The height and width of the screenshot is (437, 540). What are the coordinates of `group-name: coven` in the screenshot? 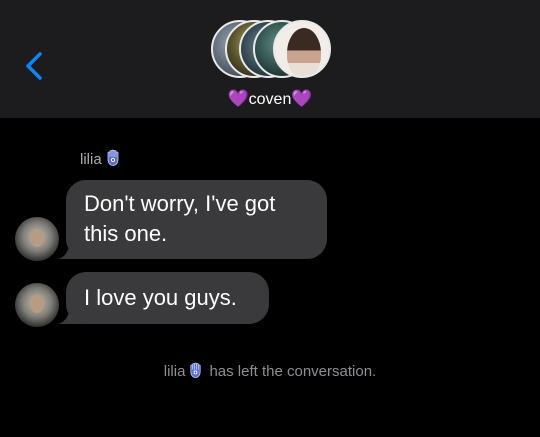 It's located at (270, 99).